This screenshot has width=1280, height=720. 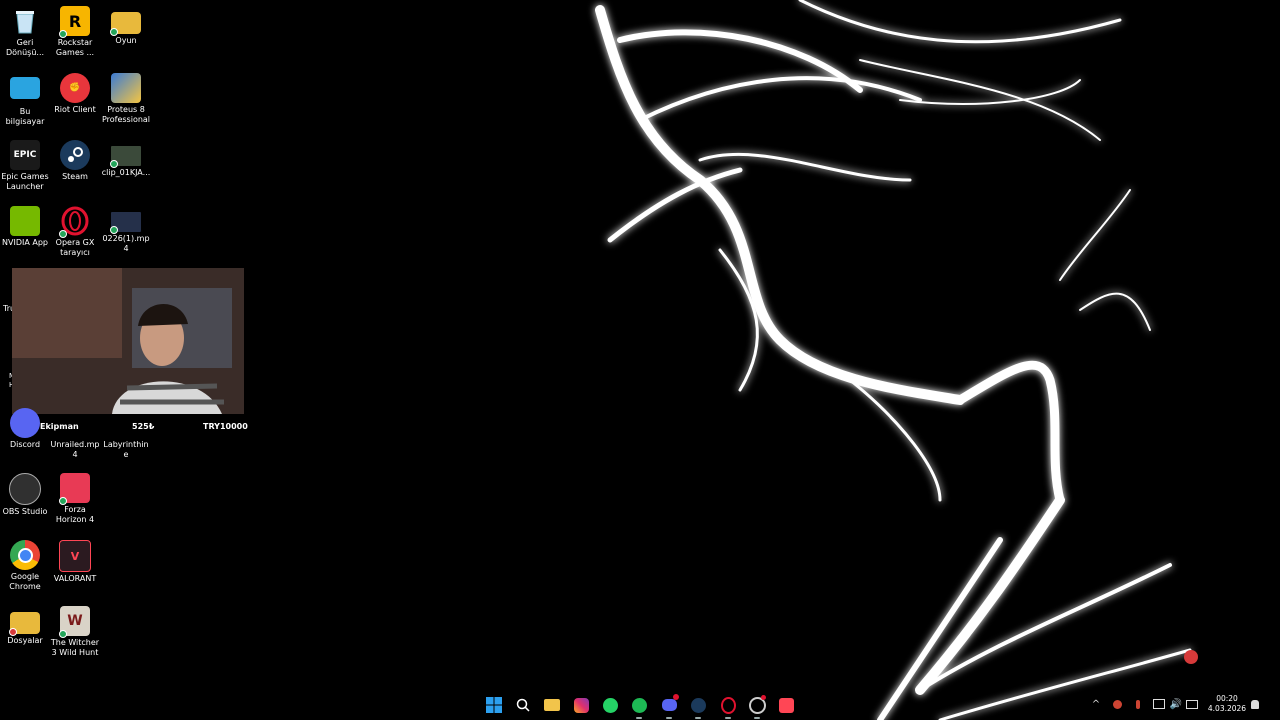 I want to click on clock-time: 00:20, so click(x=1227, y=698).